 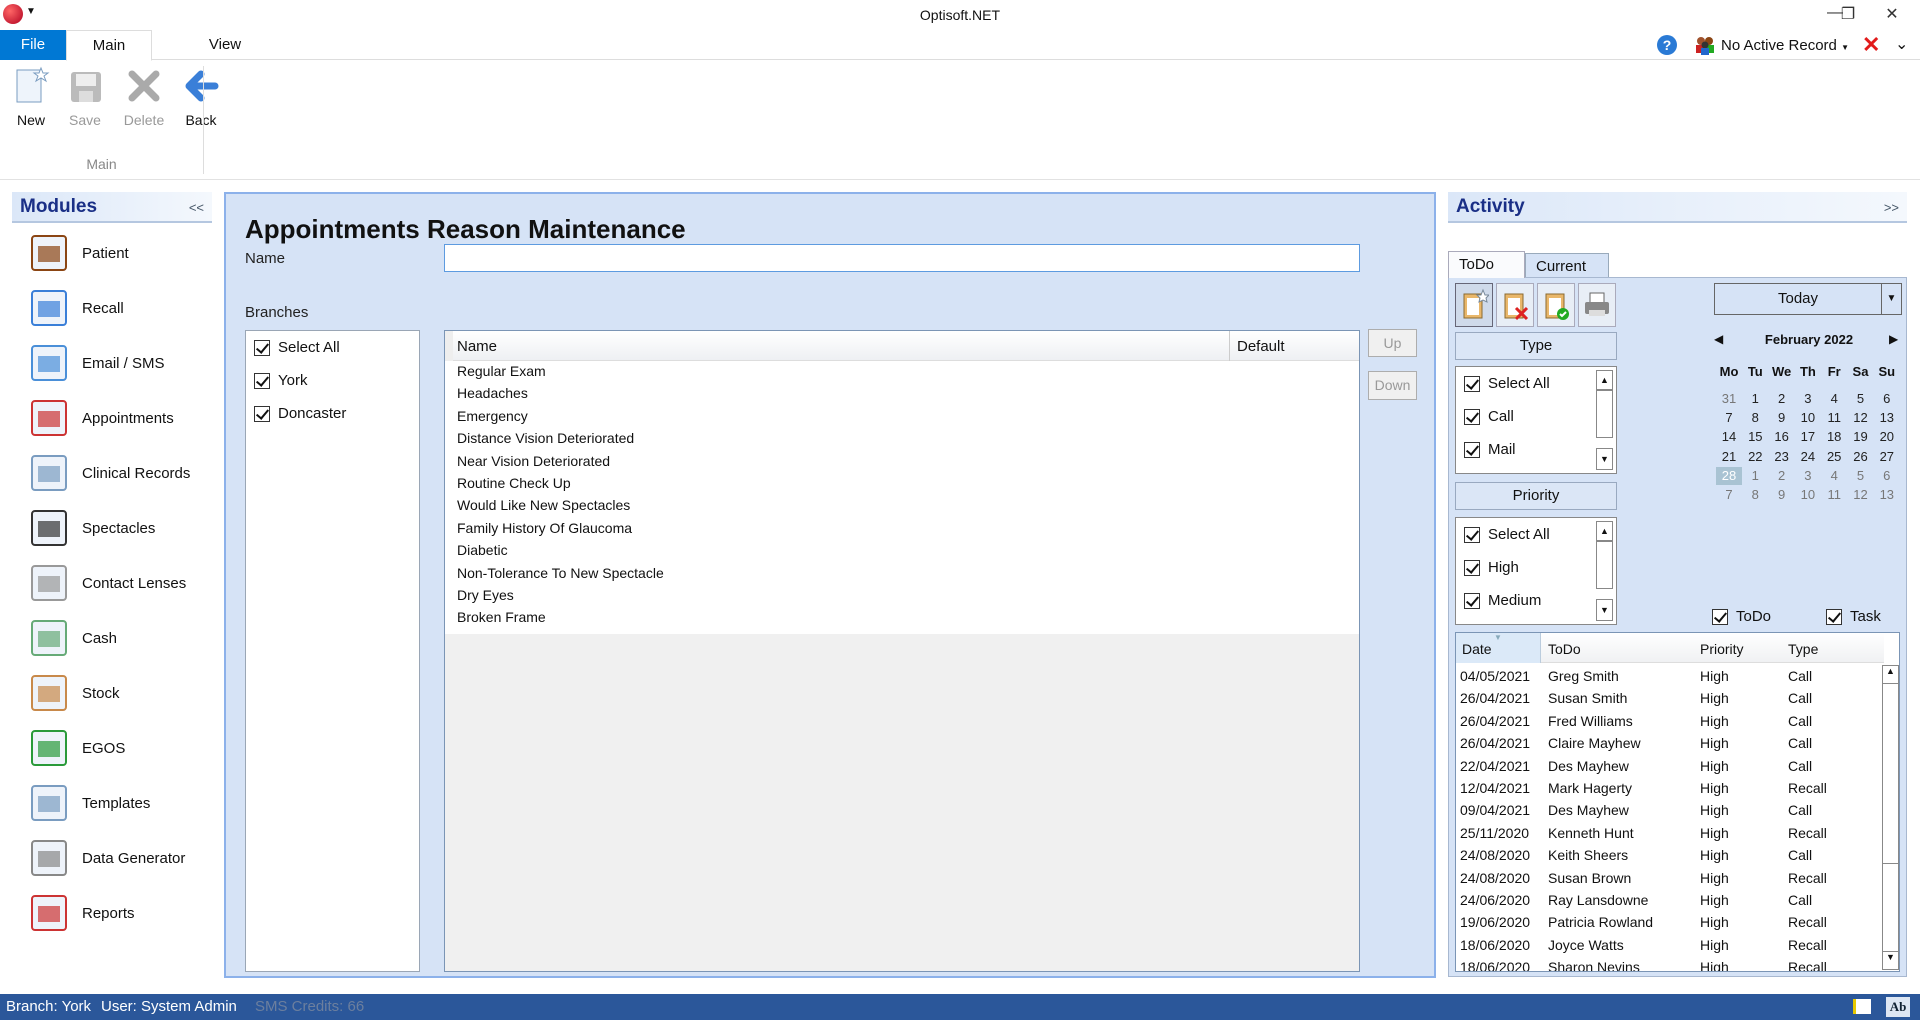 I want to click on calendar-day: 8, so click(x=1755, y=418).